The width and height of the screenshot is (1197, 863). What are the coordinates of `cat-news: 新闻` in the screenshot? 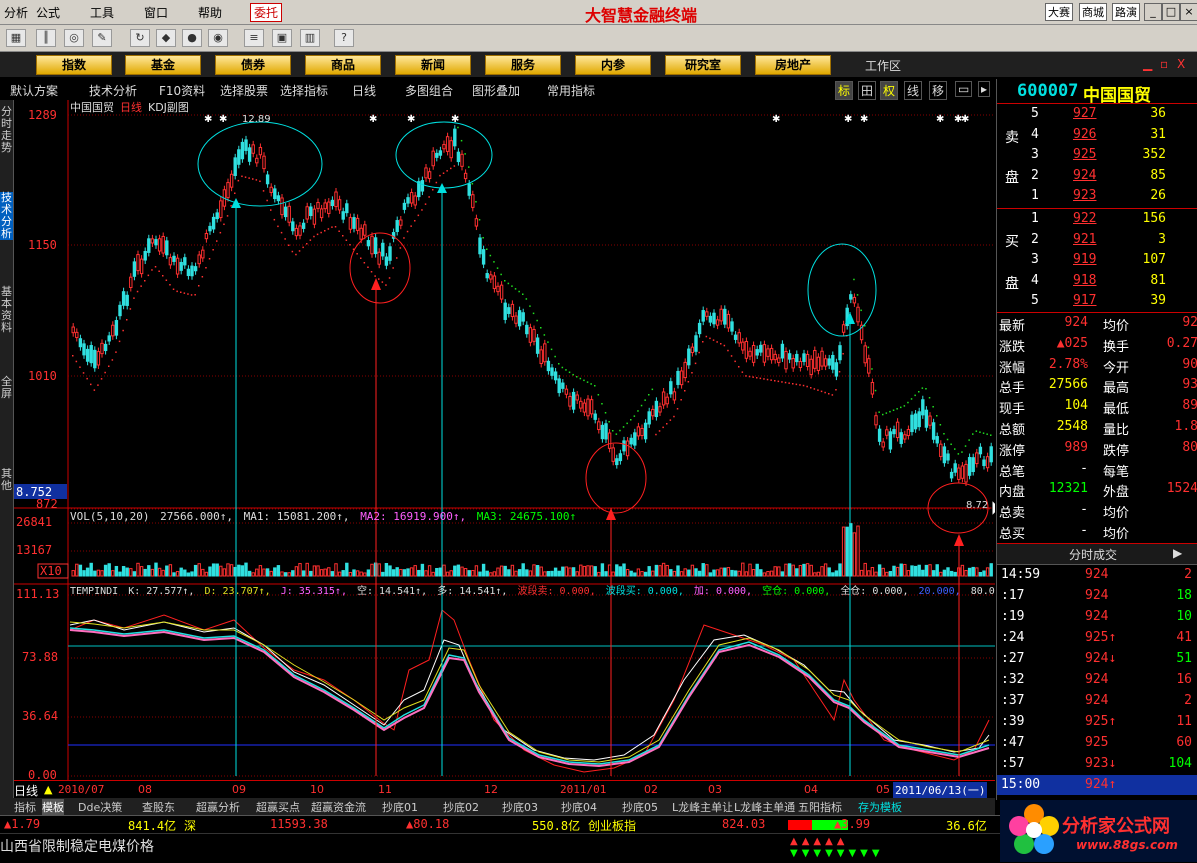 It's located at (433, 65).